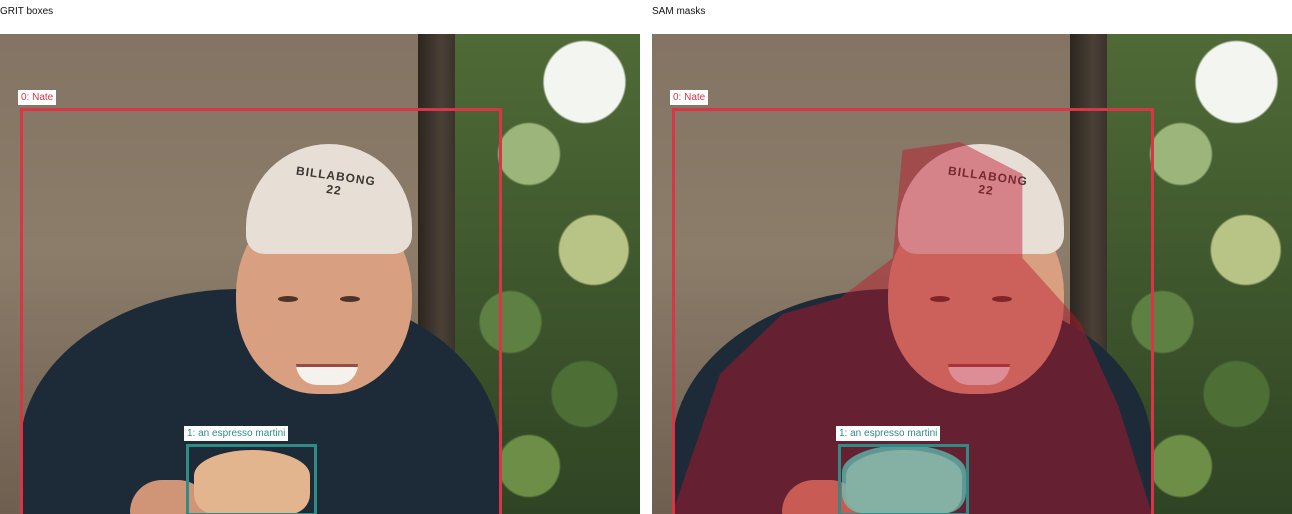 The height and width of the screenshot is (514, 1292). What do you see at coordinates (679, 11) in the screenshot?
I see `panel-title-sam: SAM masks` at bounding box center [679, 11].